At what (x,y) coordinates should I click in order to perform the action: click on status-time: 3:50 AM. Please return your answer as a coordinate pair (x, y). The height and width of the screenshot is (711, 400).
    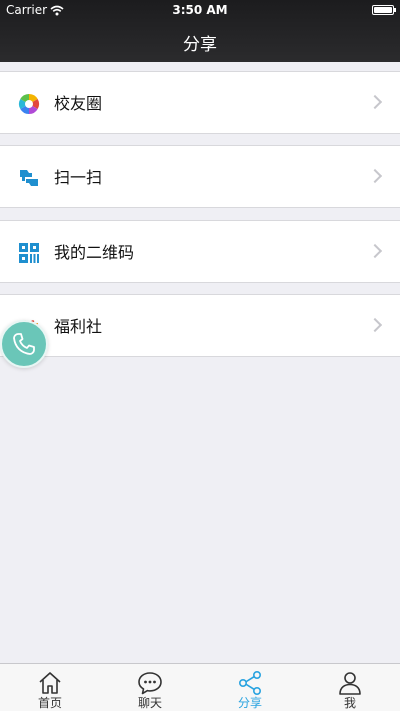
    Looking at the image, I should click on (200, 10).